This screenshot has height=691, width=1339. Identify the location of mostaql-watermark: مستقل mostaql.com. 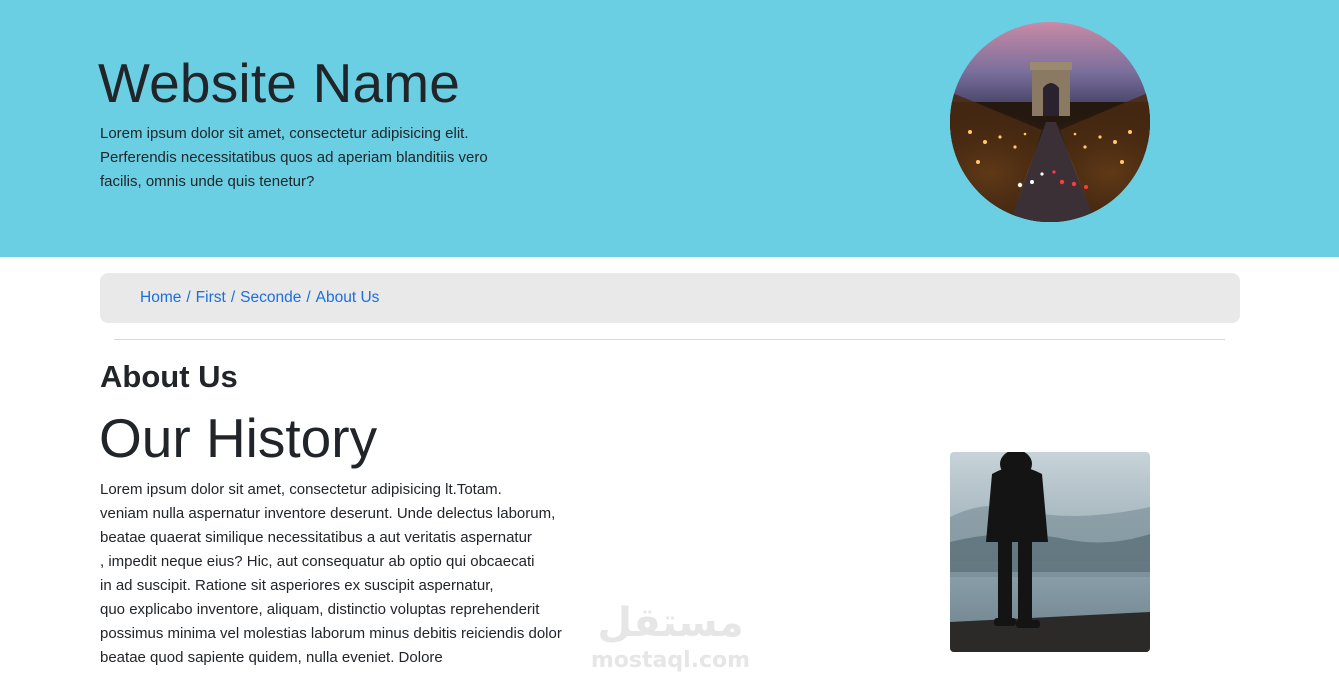
(670, 640).